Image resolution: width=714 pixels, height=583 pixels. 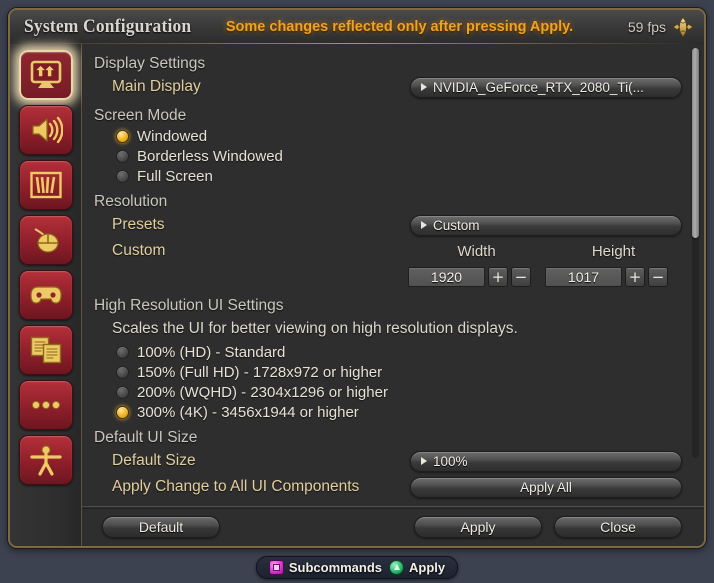 What do you see at coordinates (150, 63) in the screenshot?
I see `section-heading-display-settings: Display Settings` at bounding box center [150, 63].